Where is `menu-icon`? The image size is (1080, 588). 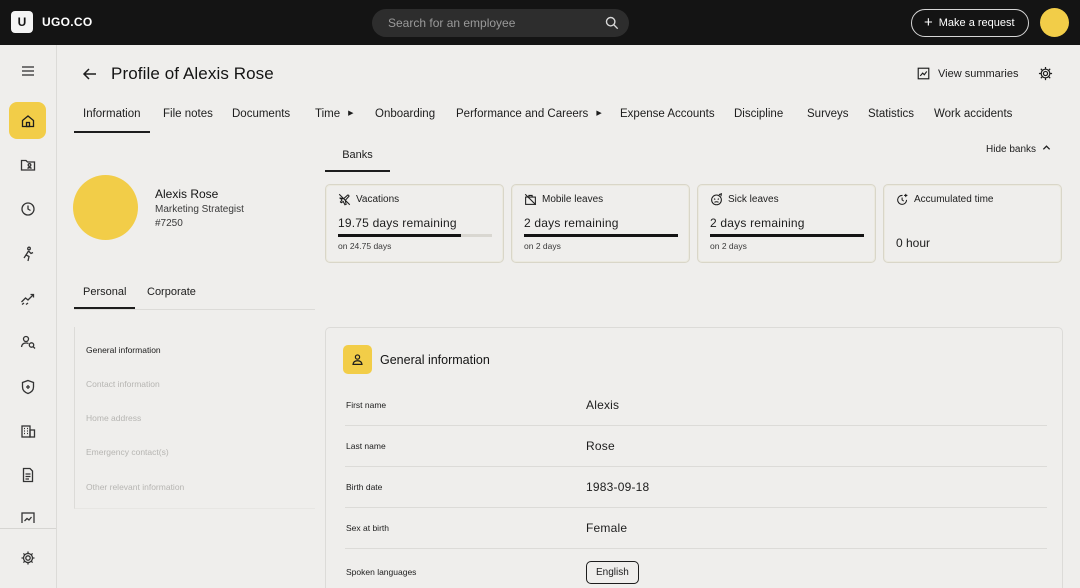
menu-icon is located at coordinates (27, 70).